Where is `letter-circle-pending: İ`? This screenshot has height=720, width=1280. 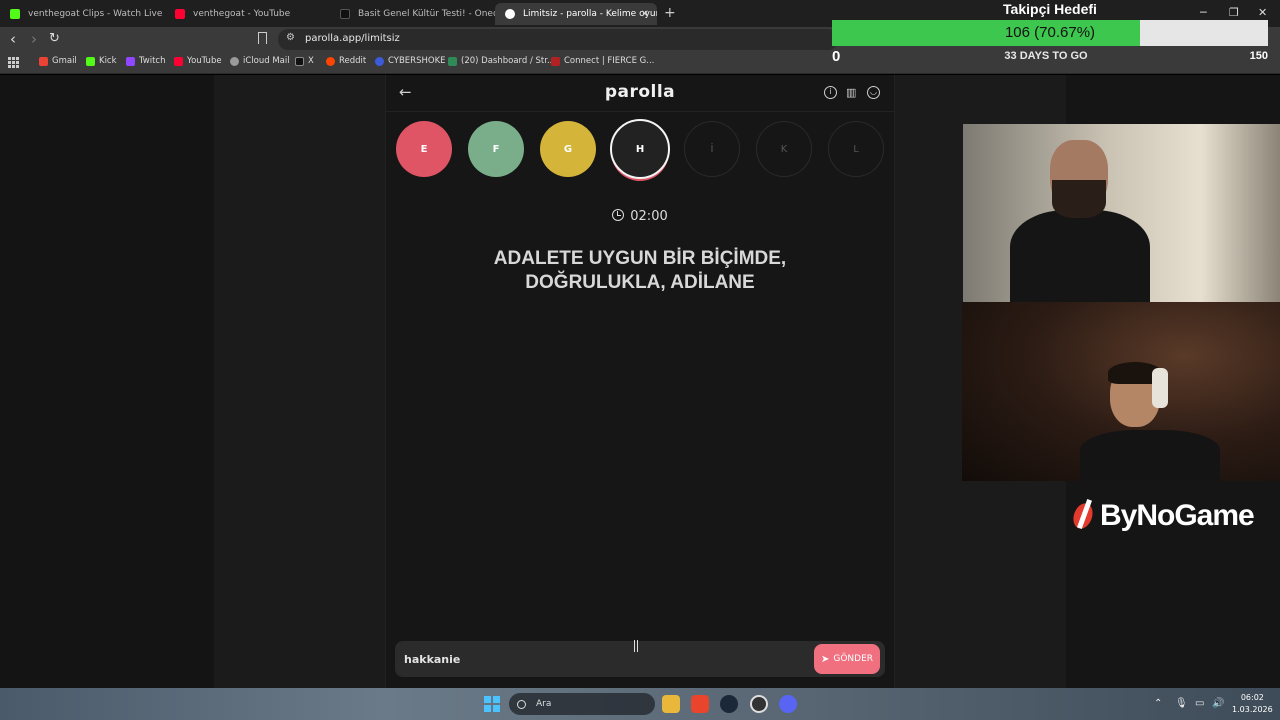 letter-circle-pending: İ is located at coordinates (712, 149).